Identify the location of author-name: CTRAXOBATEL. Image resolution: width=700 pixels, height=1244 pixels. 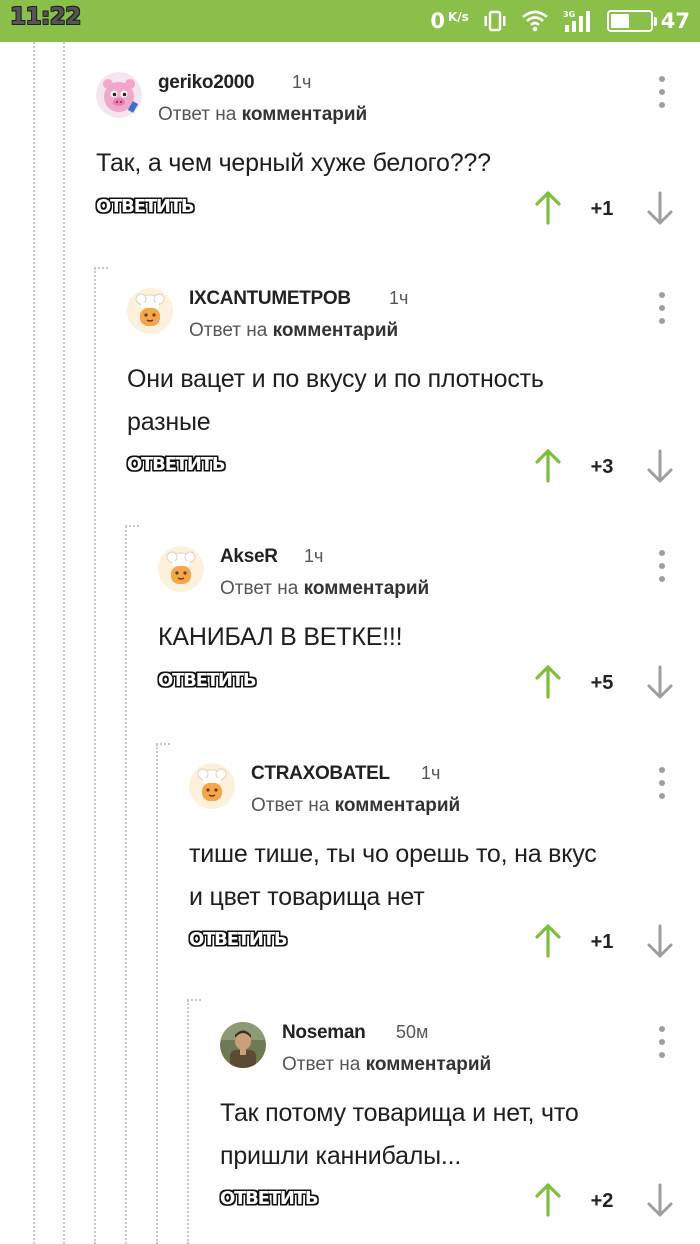
(320, 774).